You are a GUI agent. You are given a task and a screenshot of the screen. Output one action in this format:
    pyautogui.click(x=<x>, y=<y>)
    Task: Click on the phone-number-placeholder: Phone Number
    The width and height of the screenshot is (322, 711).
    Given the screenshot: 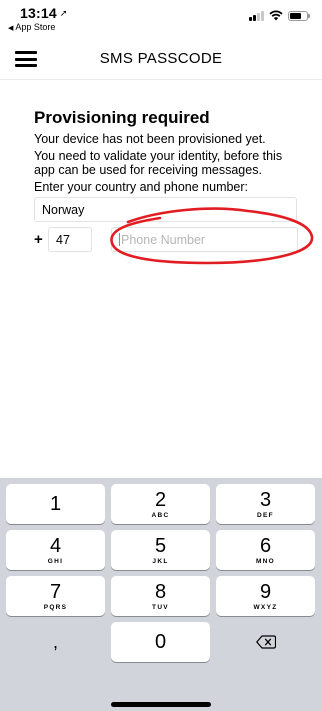 What is the action you would take?
    pyautogui.click(x=163, y=240)
    